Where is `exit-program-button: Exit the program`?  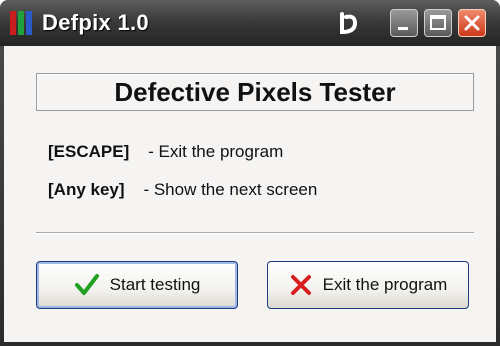 exit-program-button: Exit the program is located at coordinates (368, 285).